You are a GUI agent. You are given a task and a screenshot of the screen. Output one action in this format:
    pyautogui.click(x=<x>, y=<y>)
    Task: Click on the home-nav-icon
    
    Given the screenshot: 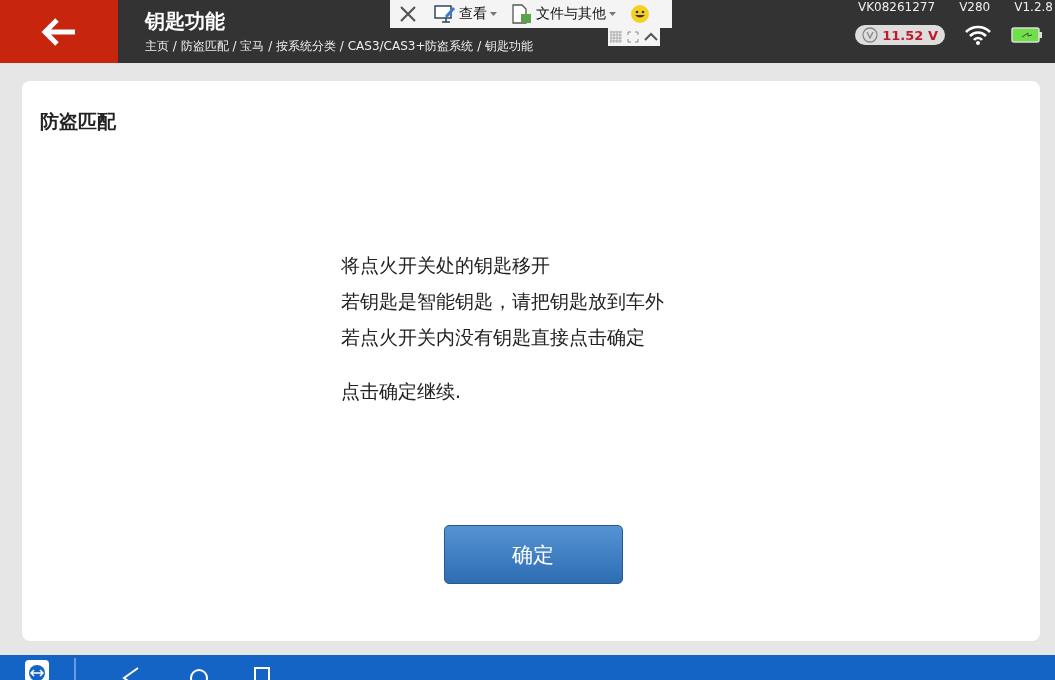 What is the action you would take?
    pyautogui.click(x=199, y=673)
    